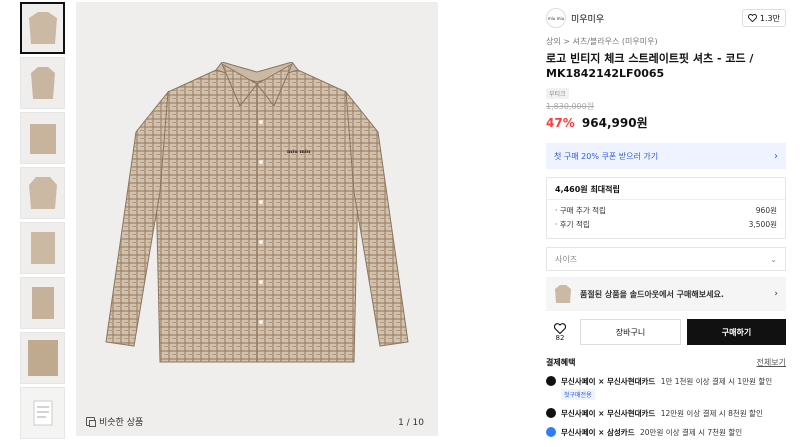 This screenshot has width=800, height=447. What do you see at coordinates (299, 152) in the screenshot?
I see `shirt-logo-embroidery: miu miu` at bounding box center [299, 152].